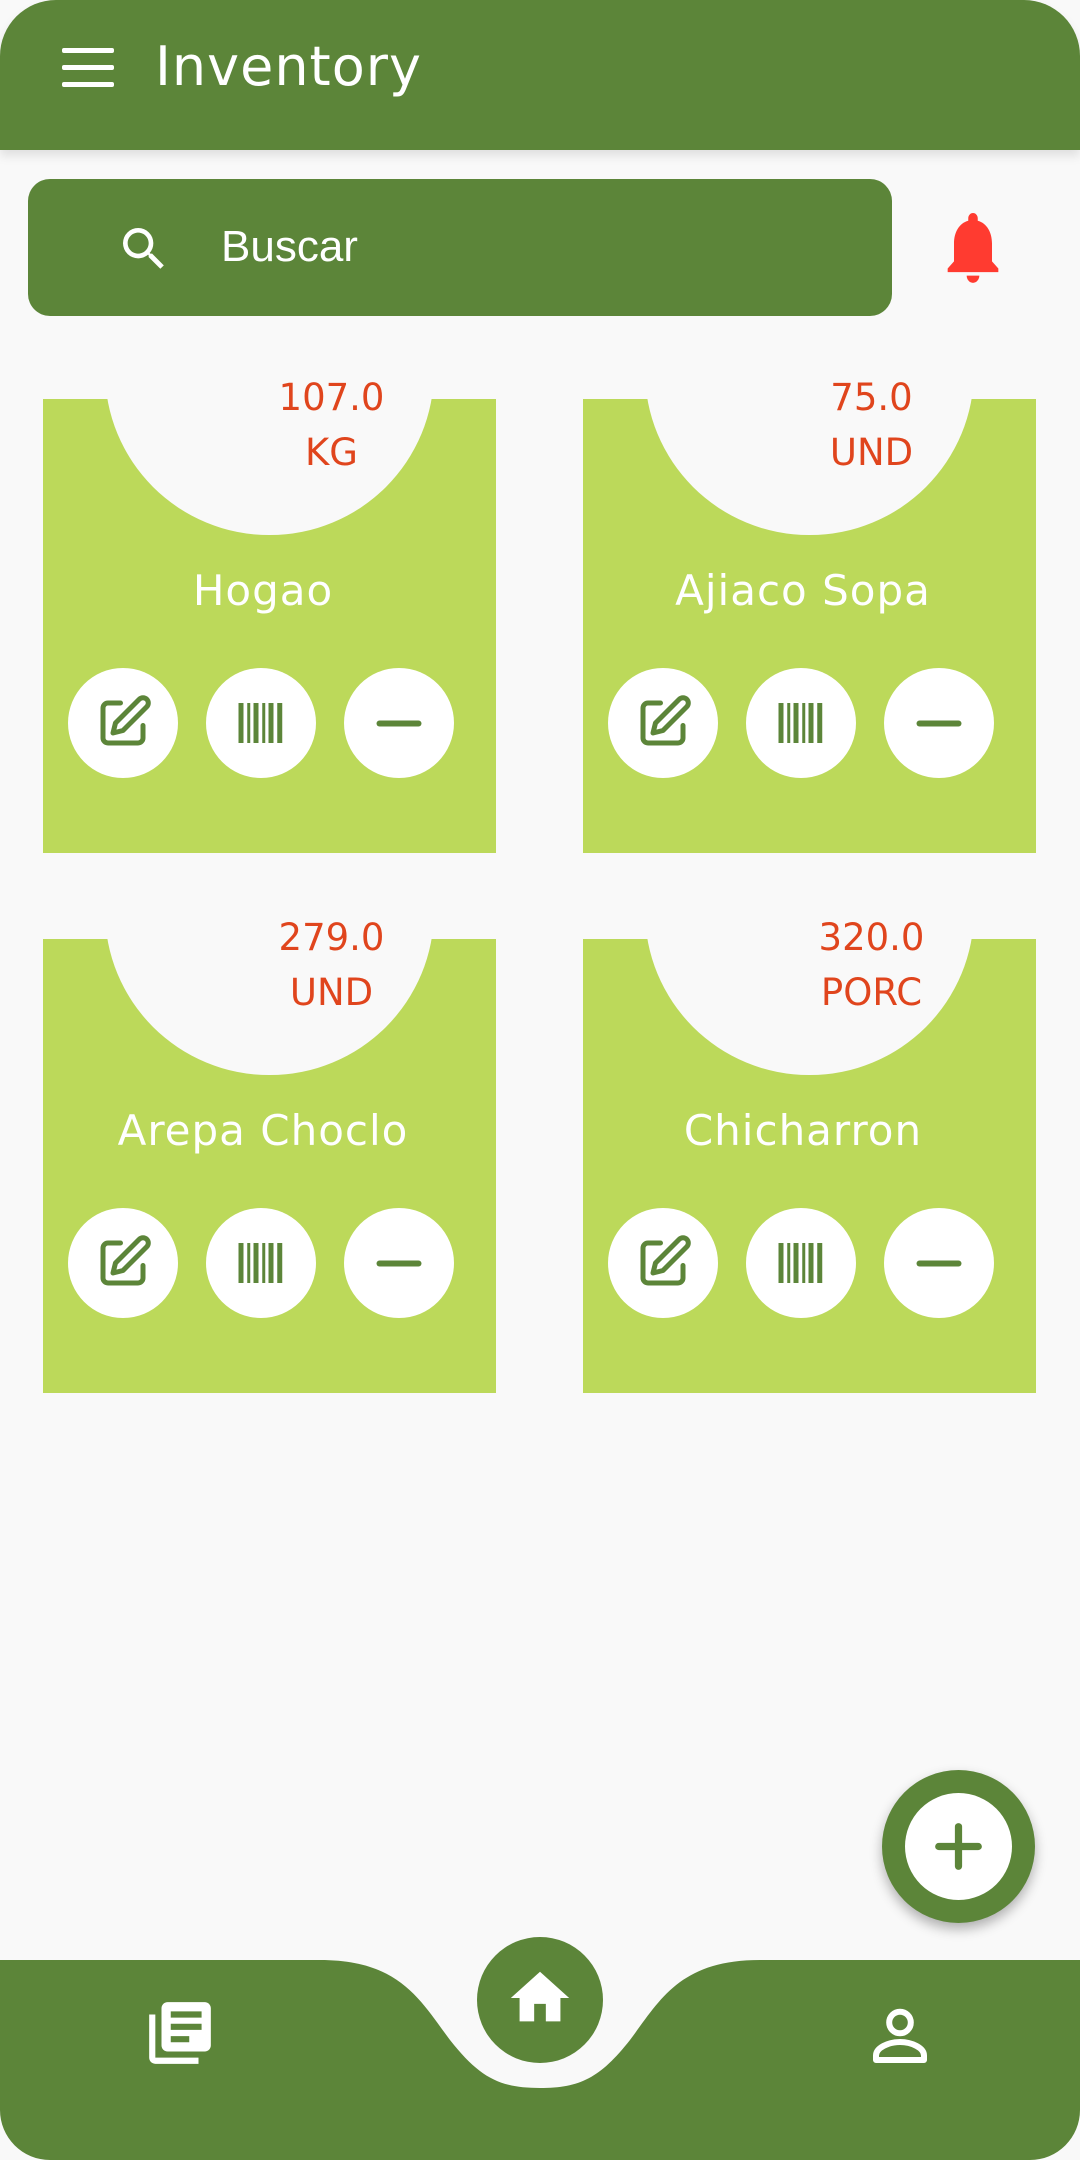 This screenshot has height=2160, width=1080. I want to click on person-icon, so click(900, 2036).